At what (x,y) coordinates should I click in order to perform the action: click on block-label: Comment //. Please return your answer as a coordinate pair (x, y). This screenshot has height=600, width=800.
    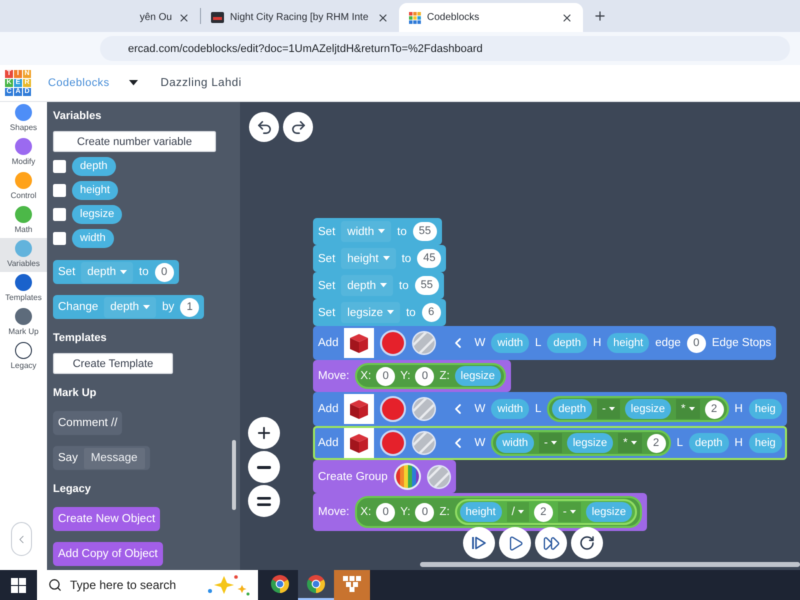
    Looking at the image, I should click on (88, 423).